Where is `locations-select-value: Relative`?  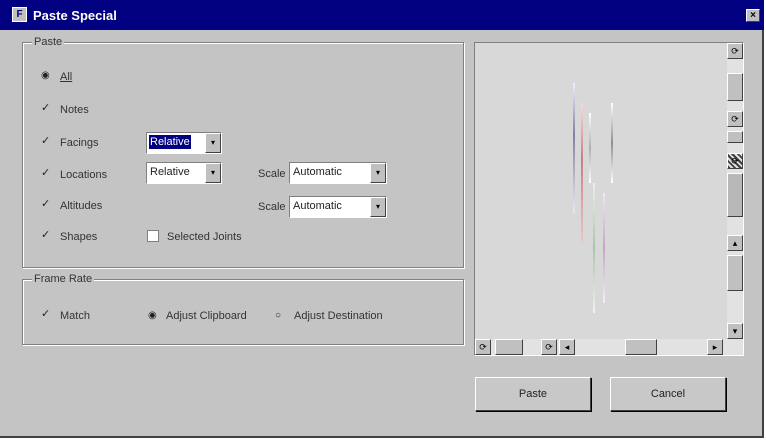 locations-select-value: Relative is located at coordinates (170, 172).